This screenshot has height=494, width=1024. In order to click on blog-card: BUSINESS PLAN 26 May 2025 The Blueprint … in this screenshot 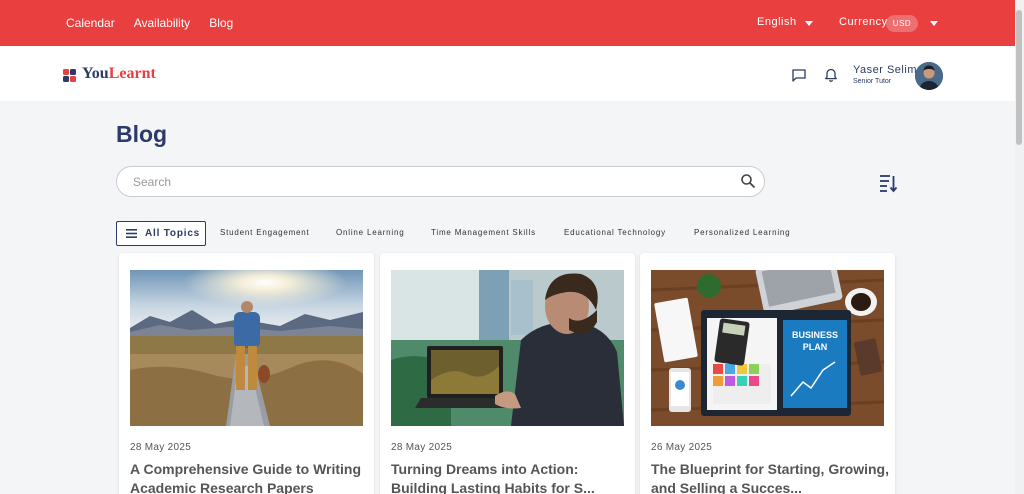, I will do `click(767, 373)`.